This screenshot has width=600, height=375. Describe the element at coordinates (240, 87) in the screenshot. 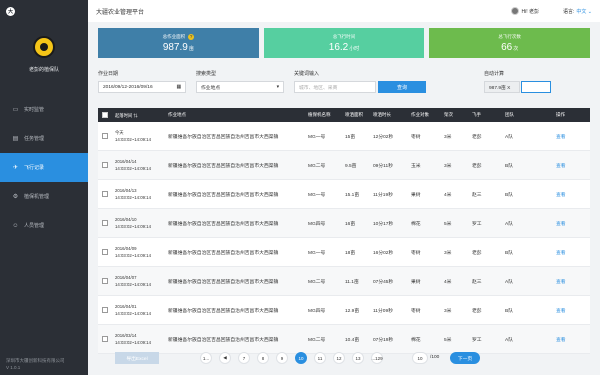

I see `search-type-select: 作业地点 ▾` at that location.